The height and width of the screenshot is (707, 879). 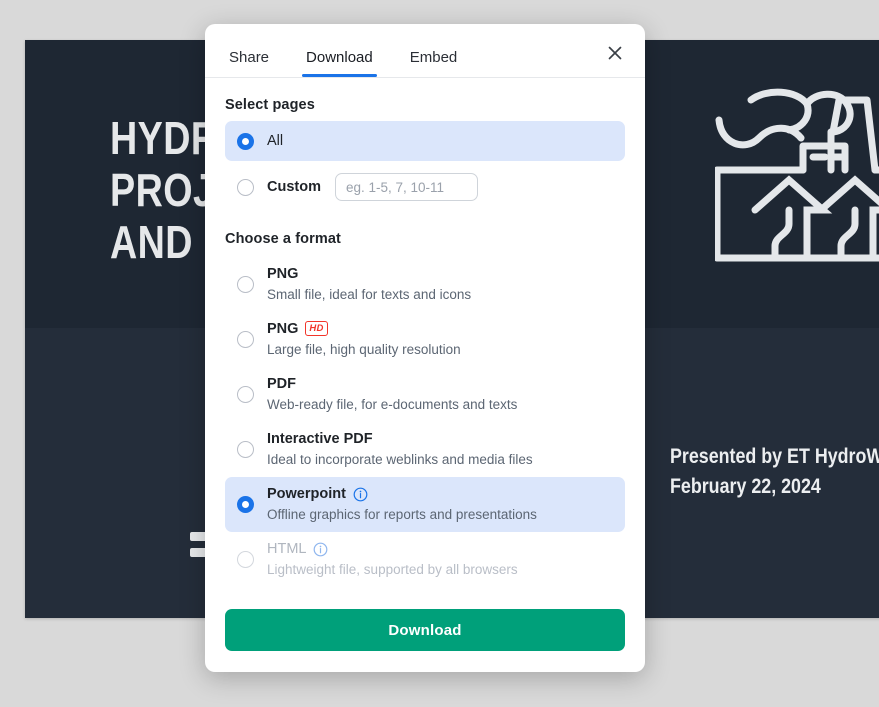 I want to click on format-option-html-label: HTML, so click(x=440, y=549).